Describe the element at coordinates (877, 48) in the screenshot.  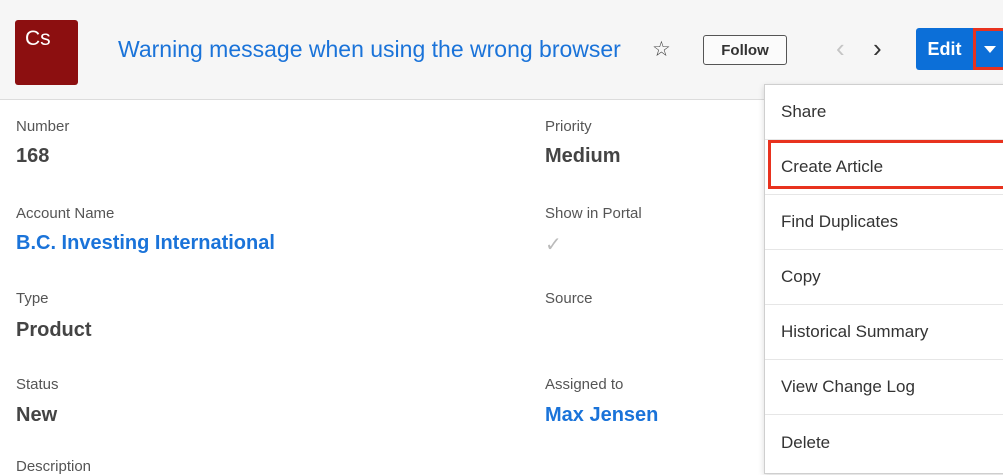
I see `next-record-icon: ›` at that location.